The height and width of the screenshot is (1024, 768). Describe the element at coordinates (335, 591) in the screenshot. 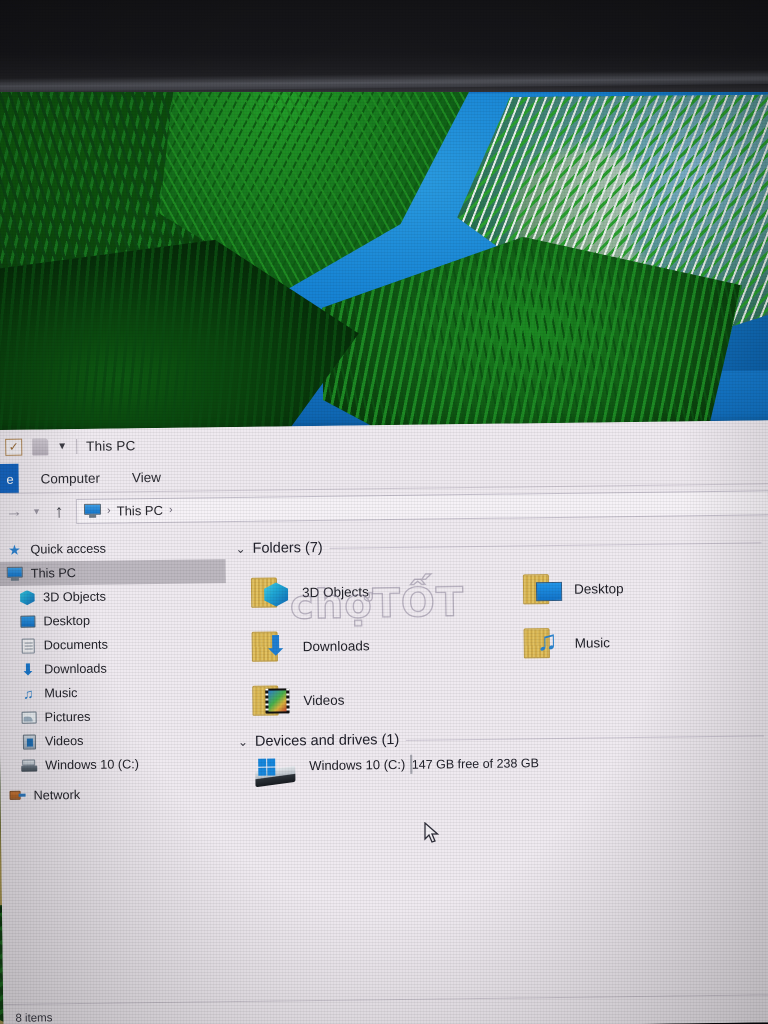

I see `folder-item-label: 3D Objects` at that location.